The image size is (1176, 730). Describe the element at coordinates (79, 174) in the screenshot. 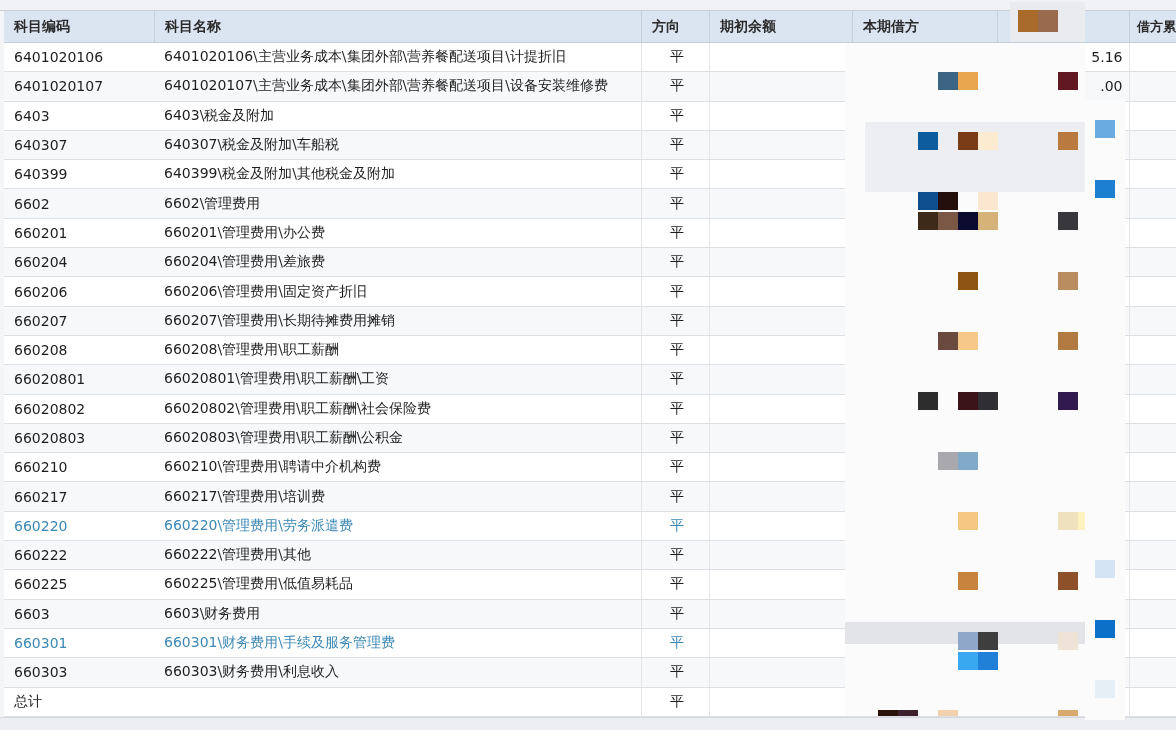

I see `table-cell: 640399` at that location.